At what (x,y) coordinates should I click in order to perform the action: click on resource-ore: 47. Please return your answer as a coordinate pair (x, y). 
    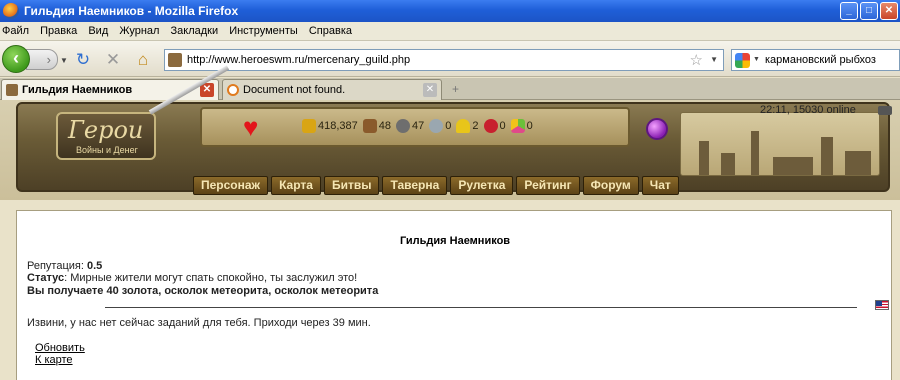
    Looking at the image, I should click on (410, 126).